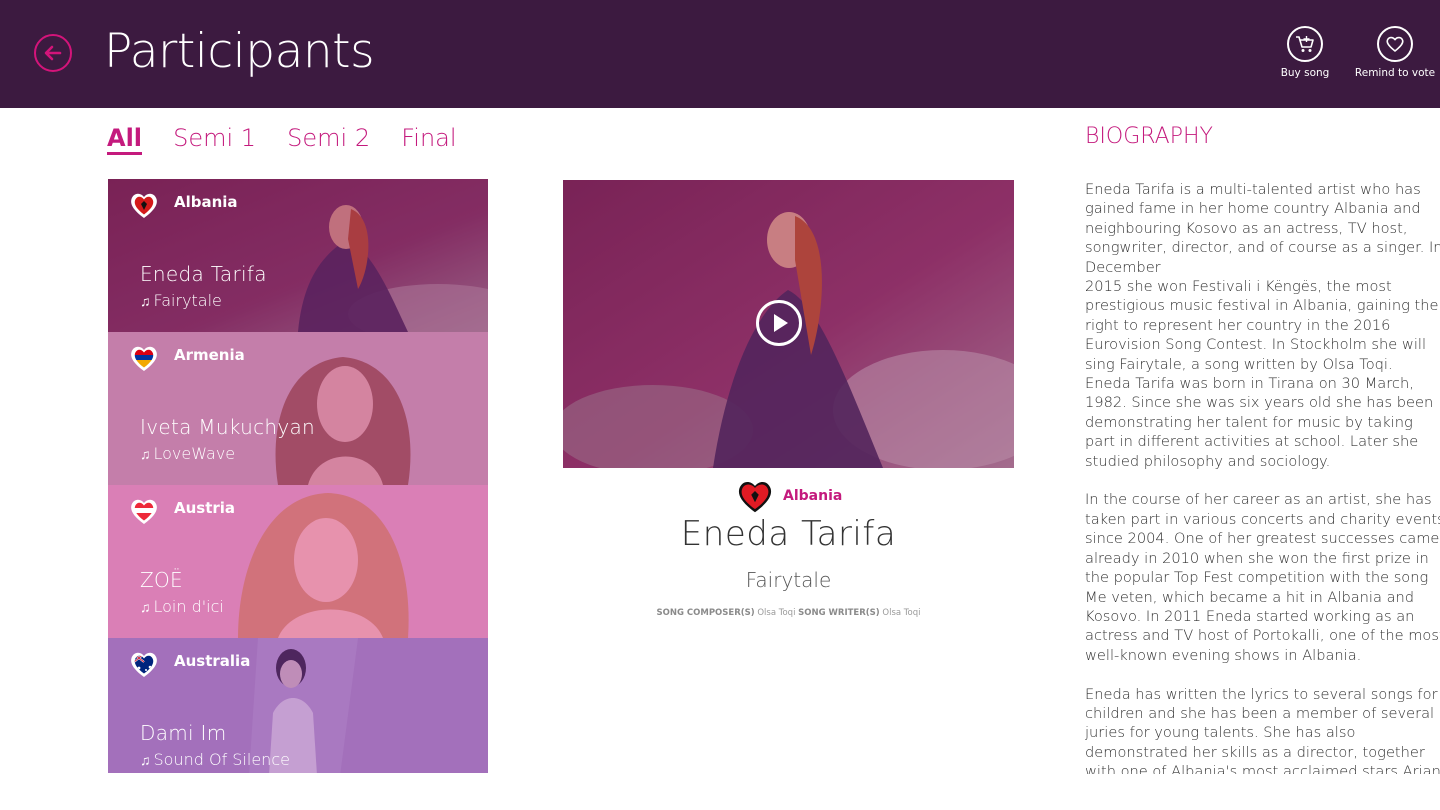  Describe the element at coordinates (187, 300) in the screenshot. I see `participant-song-title: Fairytale` at that location.